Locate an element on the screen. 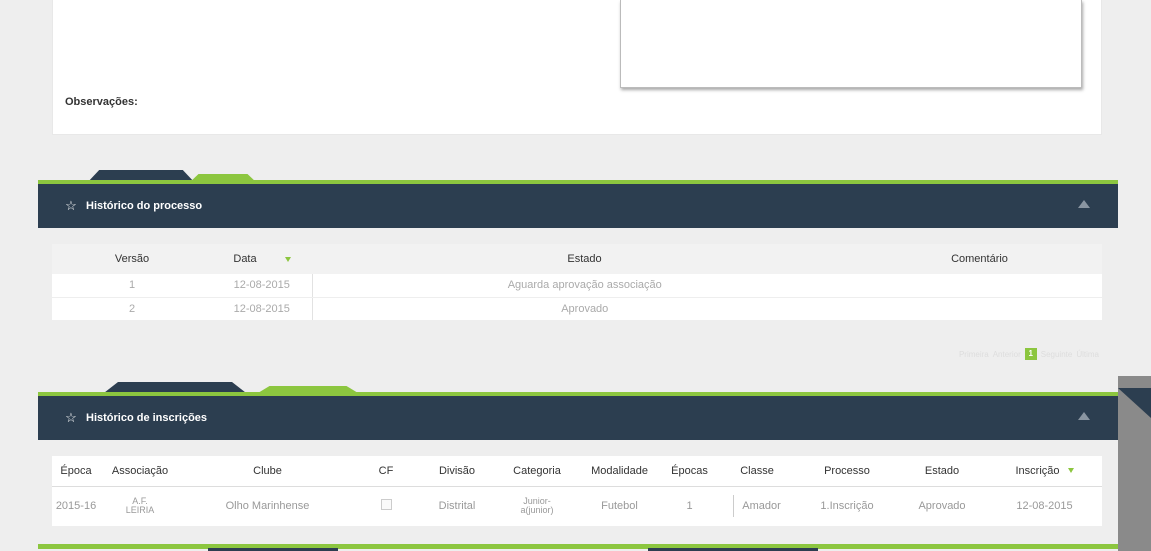  col-cf: CF is located at coordinates (386, 471).